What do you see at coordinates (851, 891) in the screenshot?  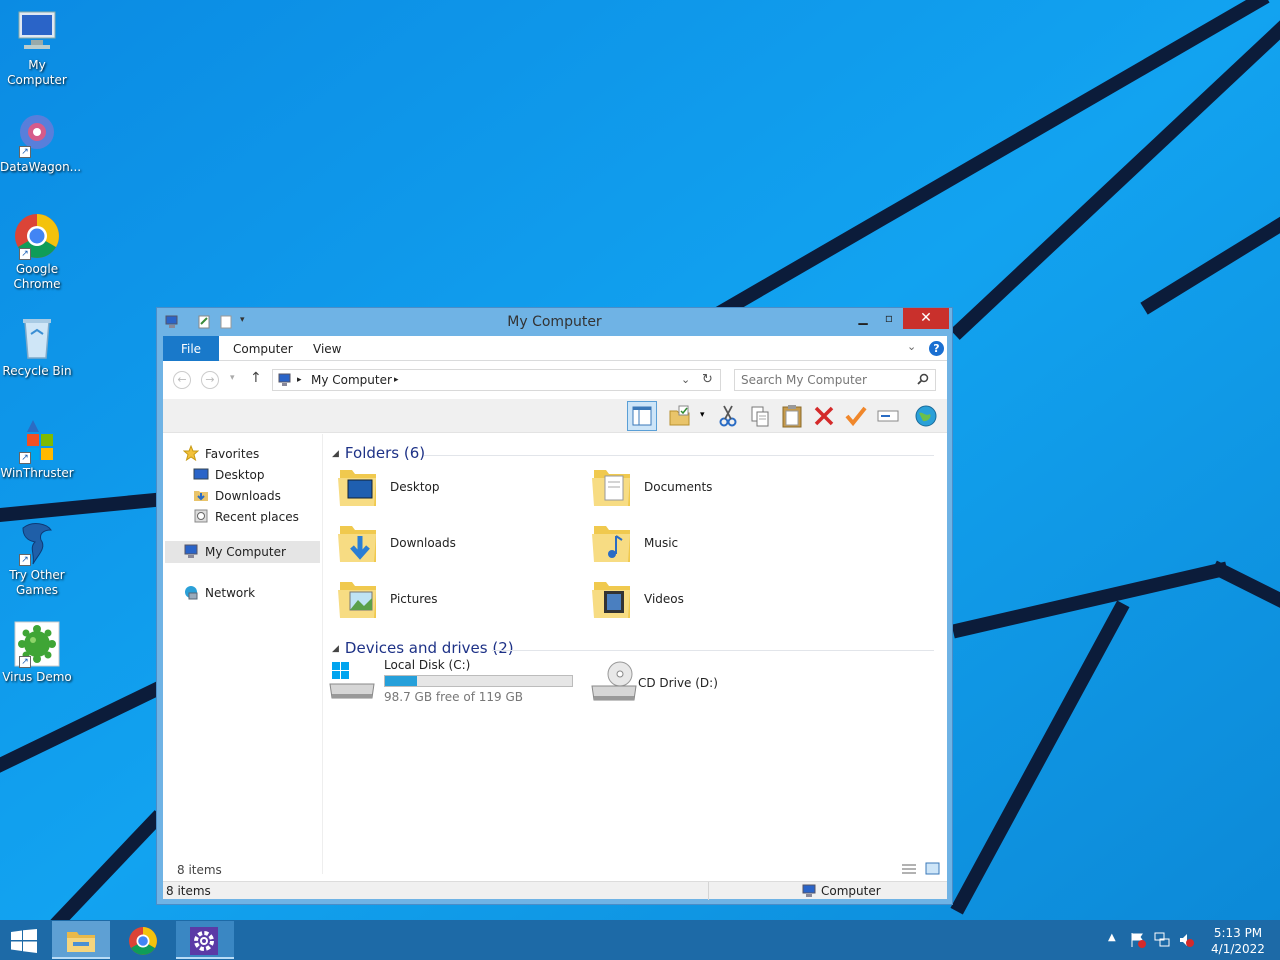 I see `status-location: Computer` at bounding box center [851, 891].